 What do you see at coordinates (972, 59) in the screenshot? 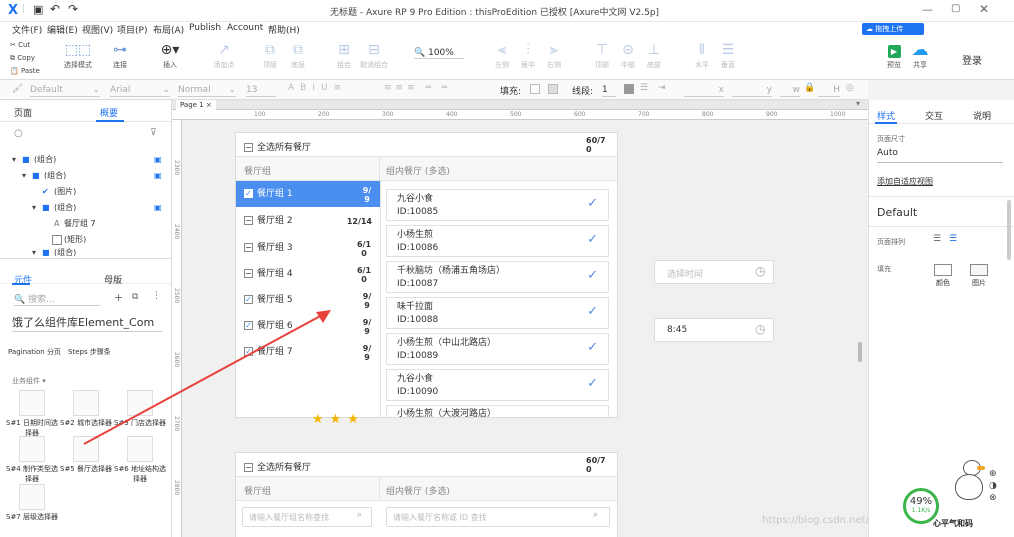
I see `login-button: 登录` at bounding box center [972, 59].